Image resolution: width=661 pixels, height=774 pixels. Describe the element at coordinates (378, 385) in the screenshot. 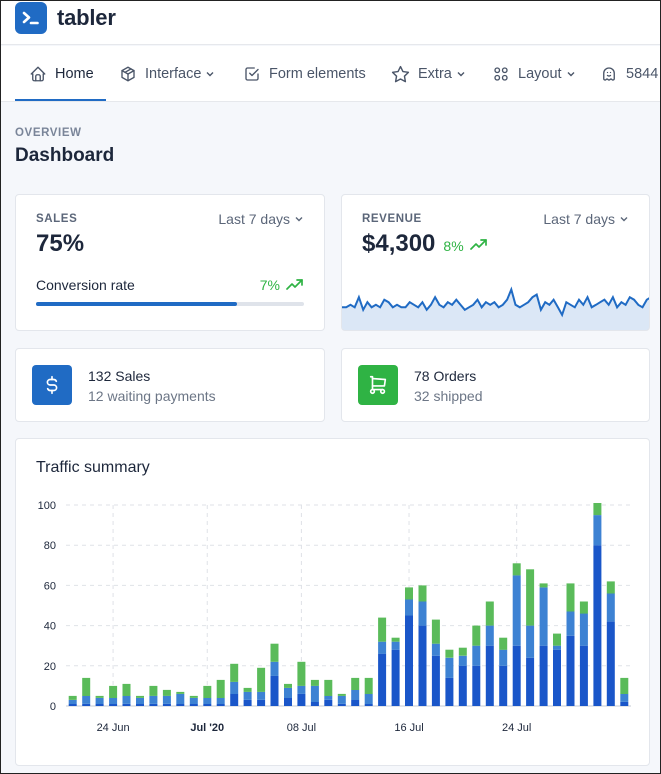

I see `shopping-cart-icon` at that location.